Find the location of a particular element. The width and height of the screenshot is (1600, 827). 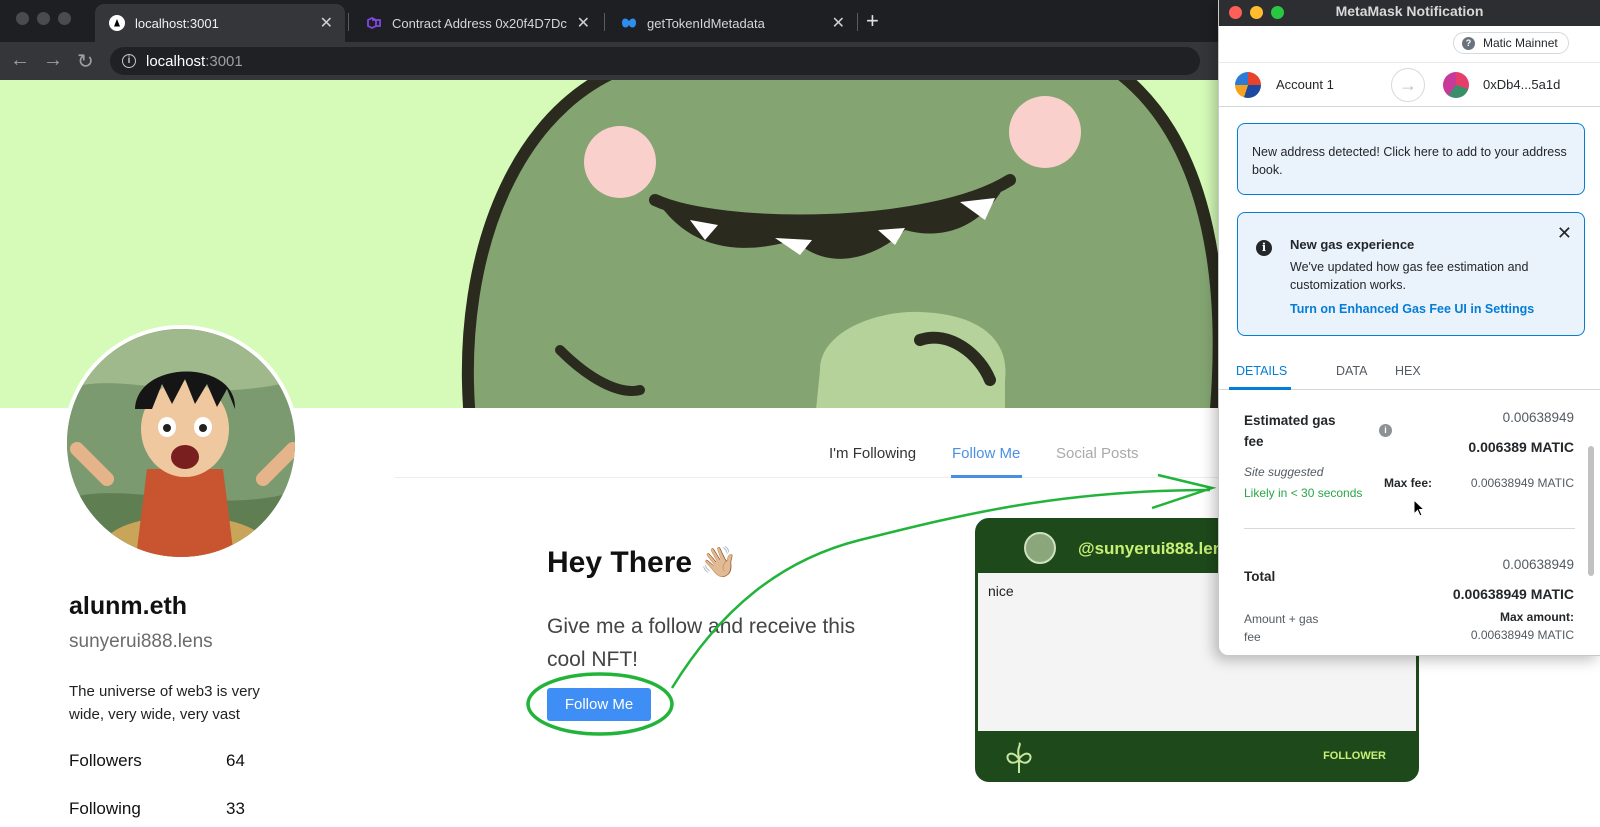

total-secondary: 0.00638949 is located at coordinates (1538, 564).